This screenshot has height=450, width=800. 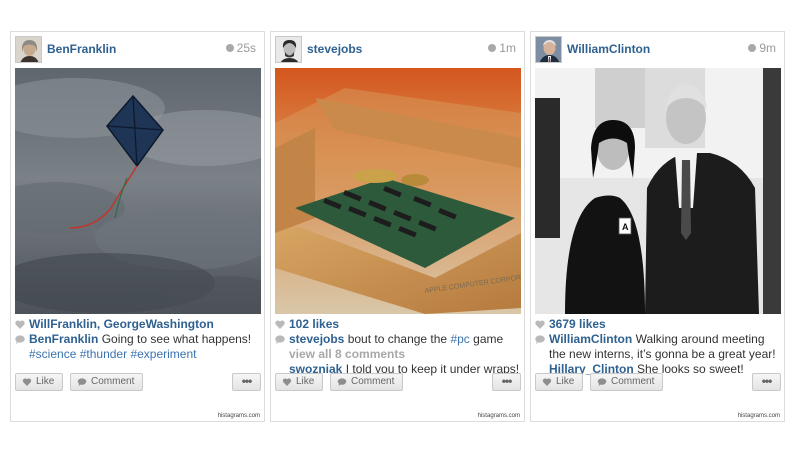 I want to click on likes-line: 3679 likes, so click(x=658, y=324).